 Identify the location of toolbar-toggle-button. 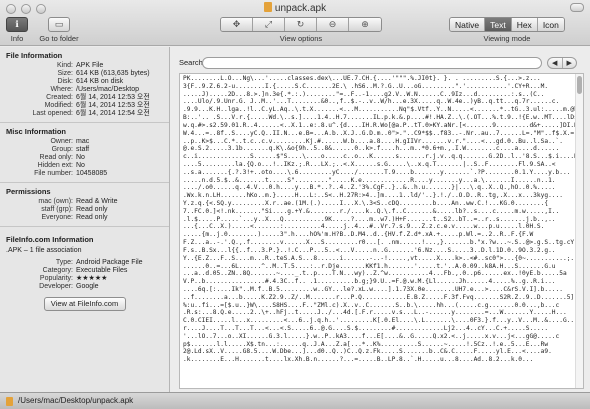
(577, 7).